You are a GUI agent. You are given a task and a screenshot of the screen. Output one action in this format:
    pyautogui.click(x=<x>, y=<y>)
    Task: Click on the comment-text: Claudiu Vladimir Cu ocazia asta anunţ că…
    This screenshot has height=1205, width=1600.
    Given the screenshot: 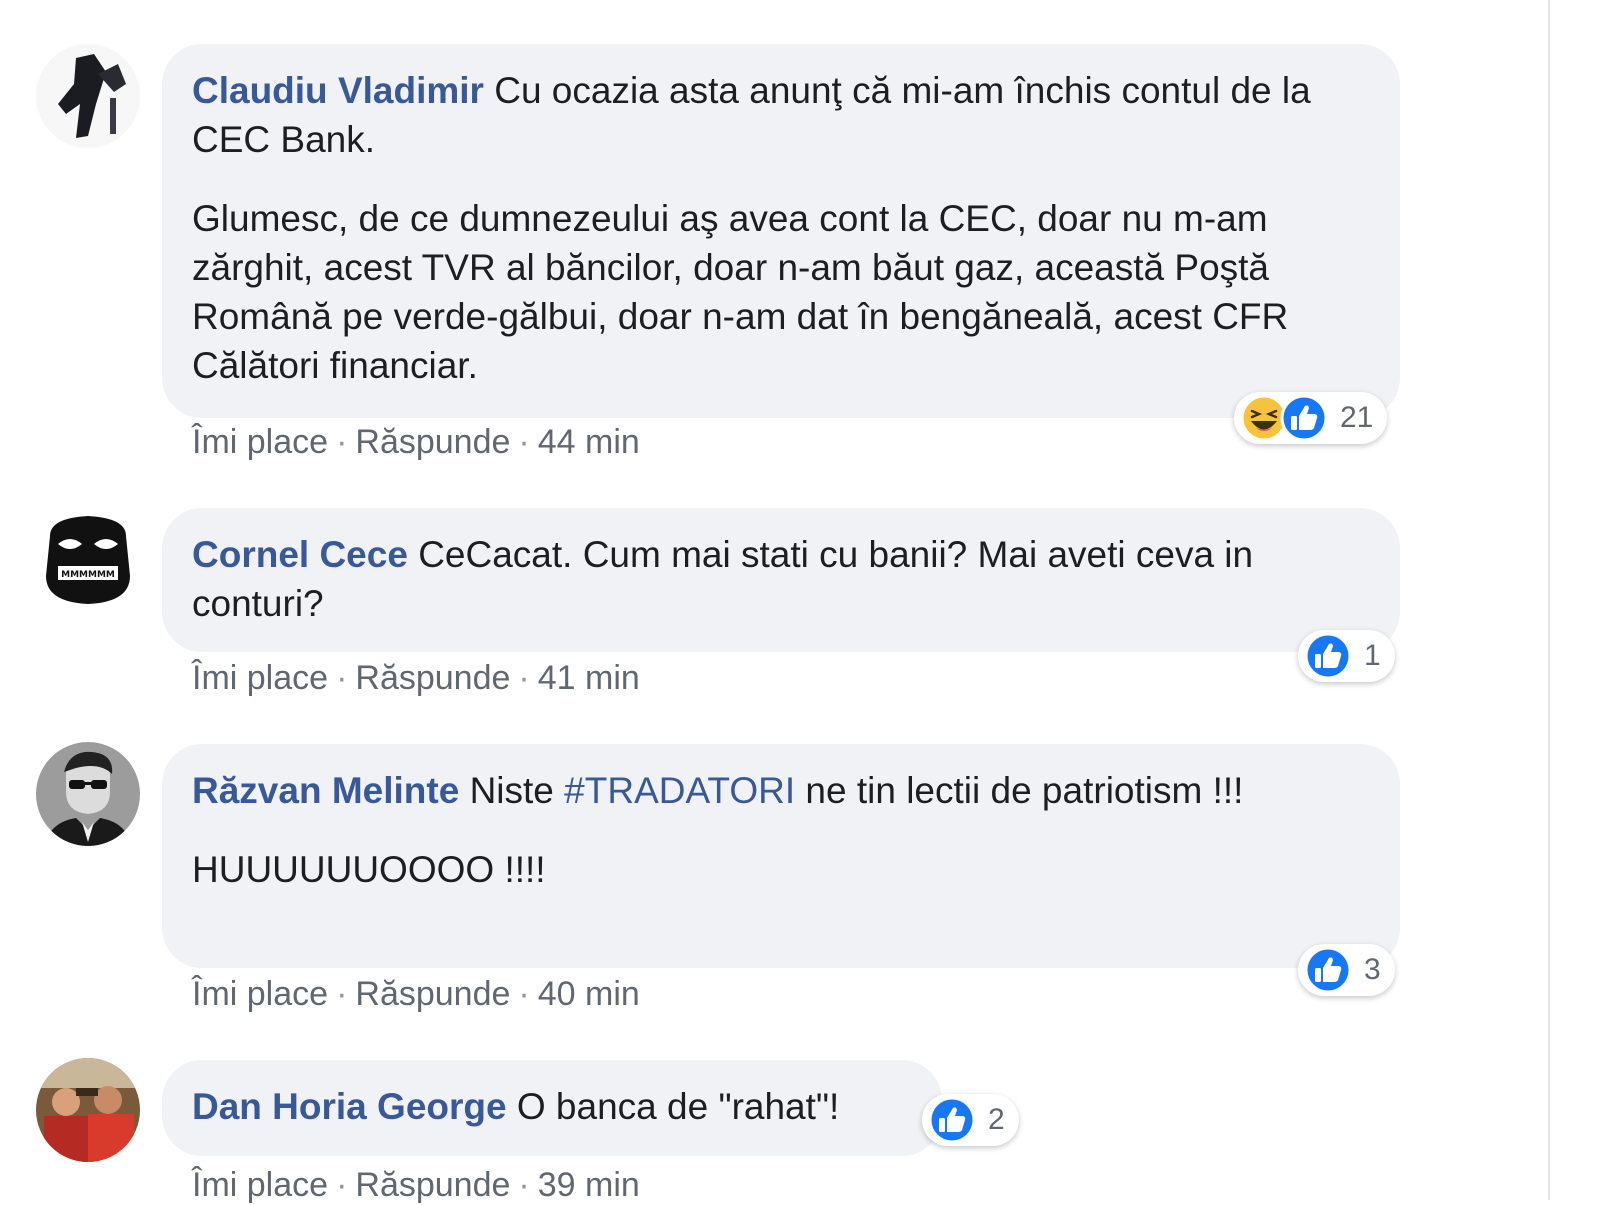 What is the action you would take?
    pyautogui.click(x=781, y=115)
    